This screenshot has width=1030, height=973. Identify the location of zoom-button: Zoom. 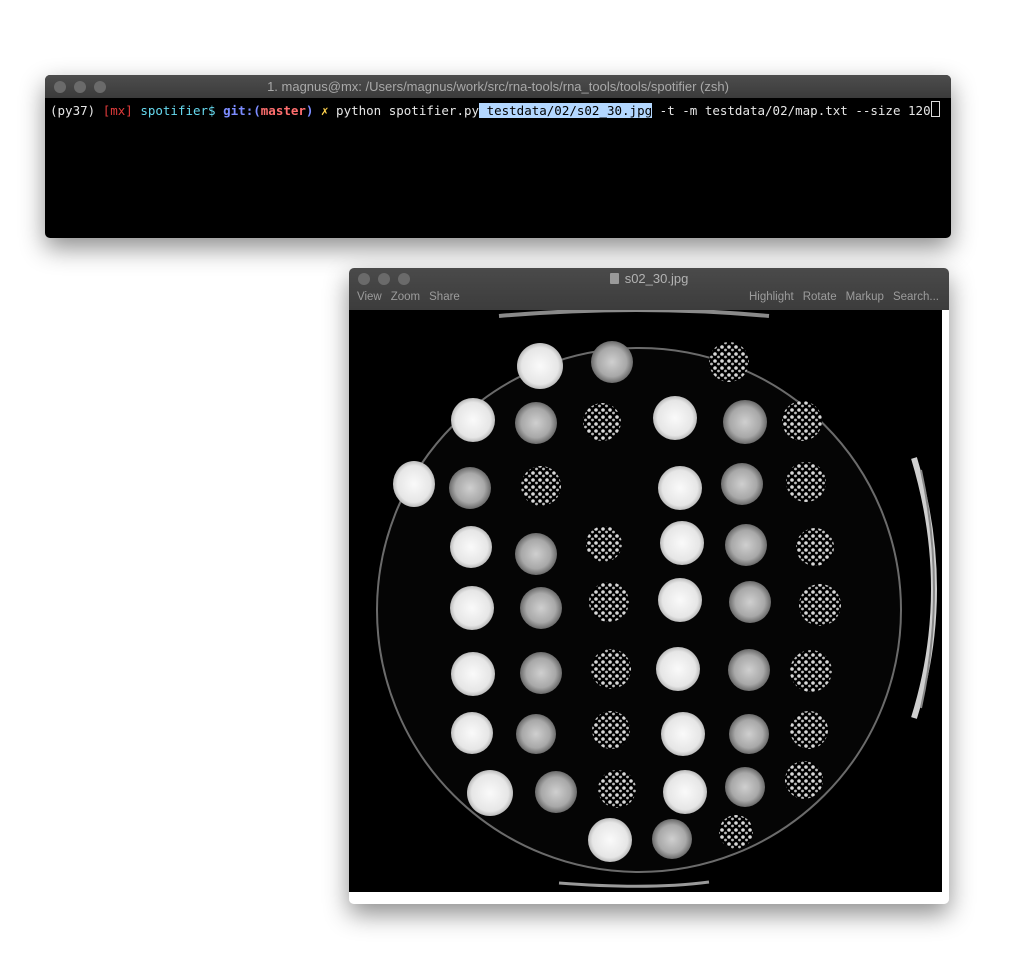
(405, 297).